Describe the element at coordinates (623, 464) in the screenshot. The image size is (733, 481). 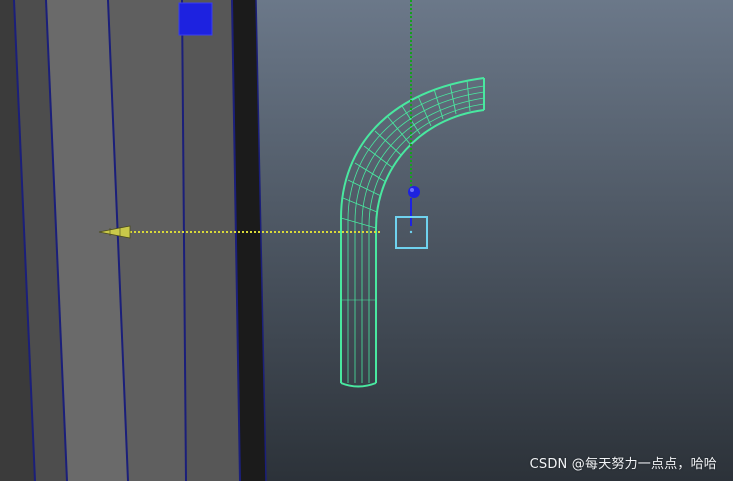
I see `watermark-text: CSDN @每天努力一点点，哈哈` at that location.